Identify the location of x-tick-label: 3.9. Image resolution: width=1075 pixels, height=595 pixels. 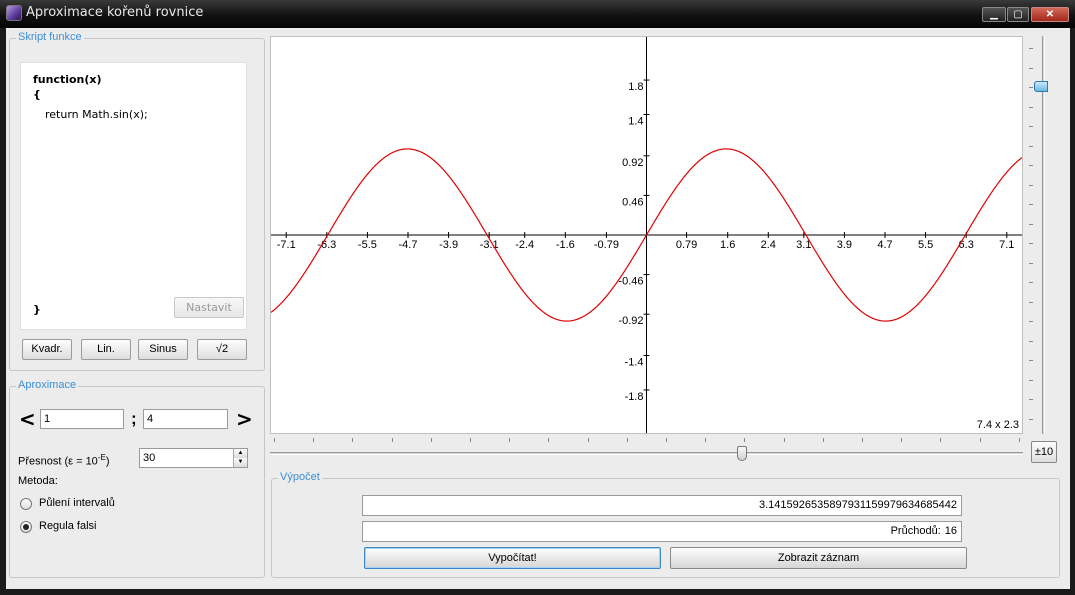
(844, 245).